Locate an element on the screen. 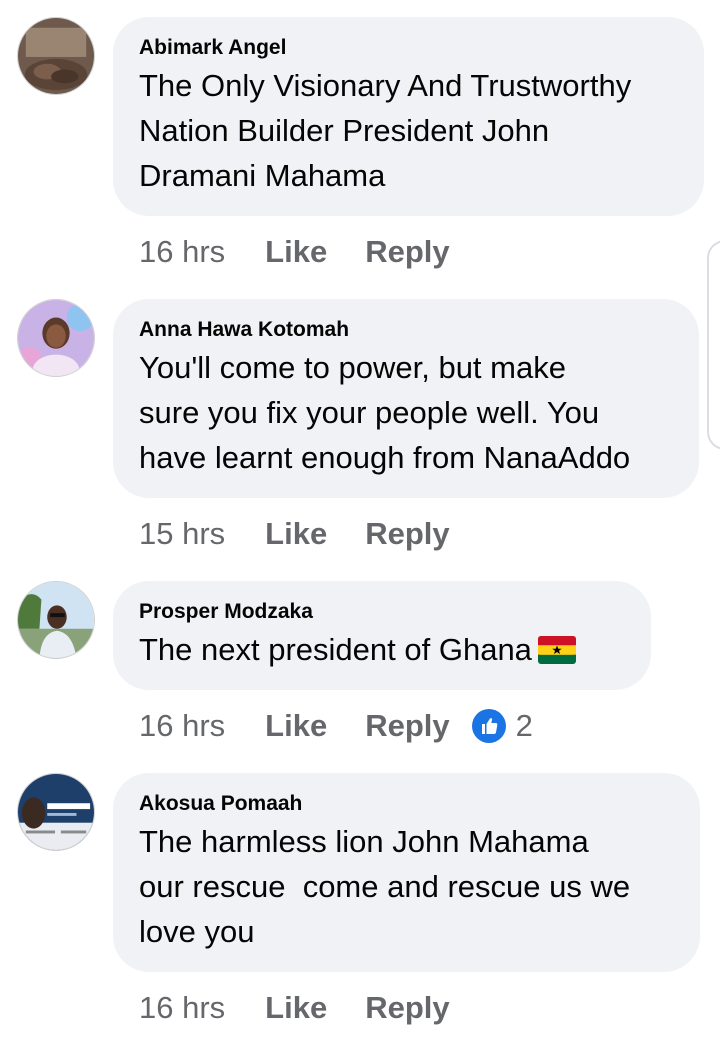  comment-text-line: have learnt enough from NanaAddo is located at coordinates (385, 457).